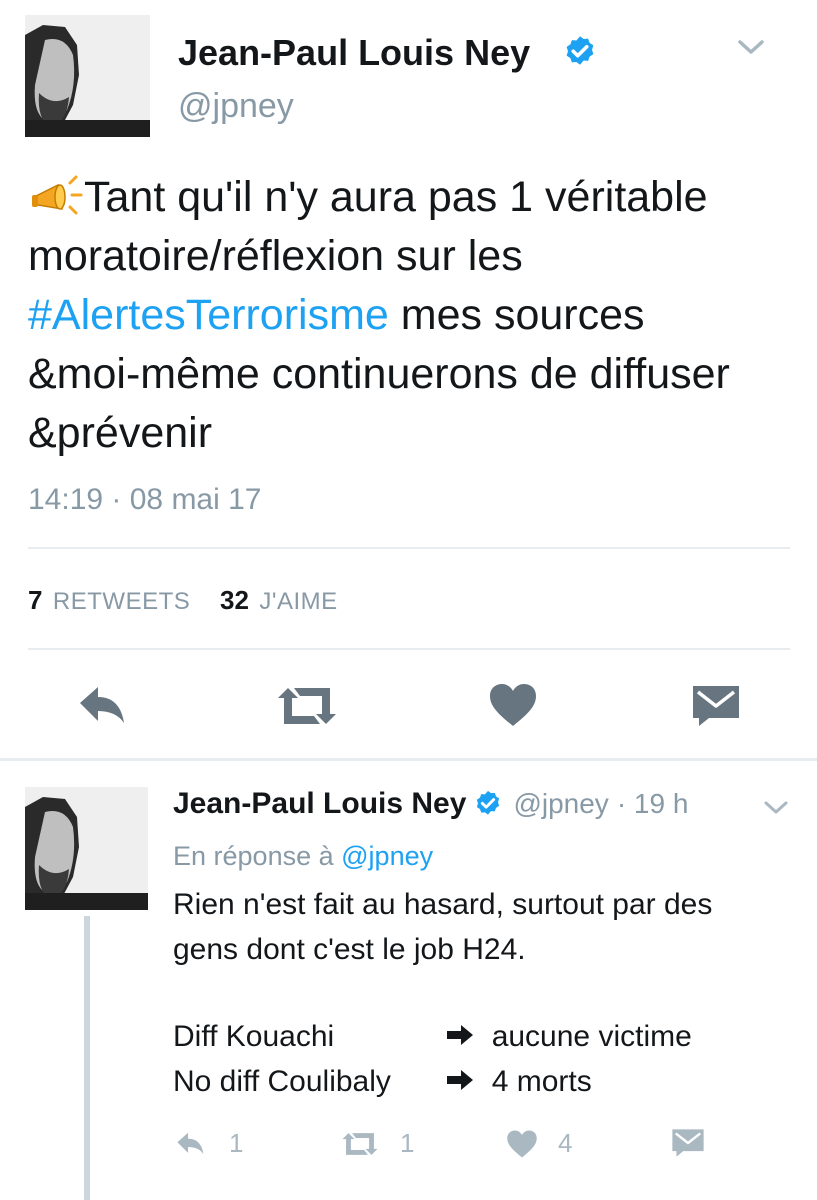 This screenshot has width=817, height=1200. I want to click on likes-stat: 32 J'AIME, so click(279, 600).